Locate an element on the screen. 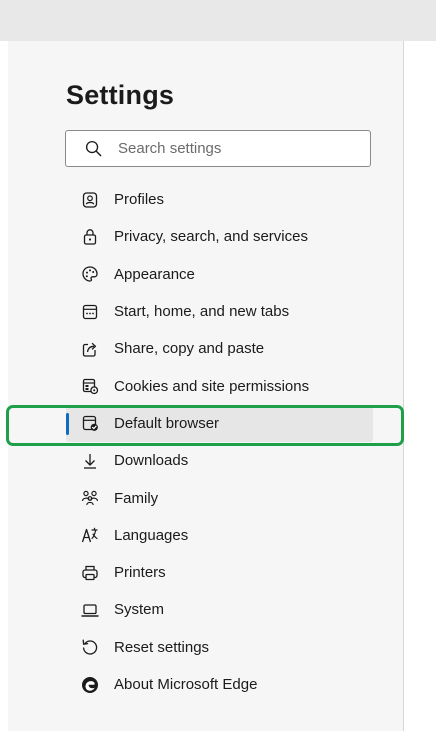  sidebar-item-label: Downloads is located at coordinates (151, 461).